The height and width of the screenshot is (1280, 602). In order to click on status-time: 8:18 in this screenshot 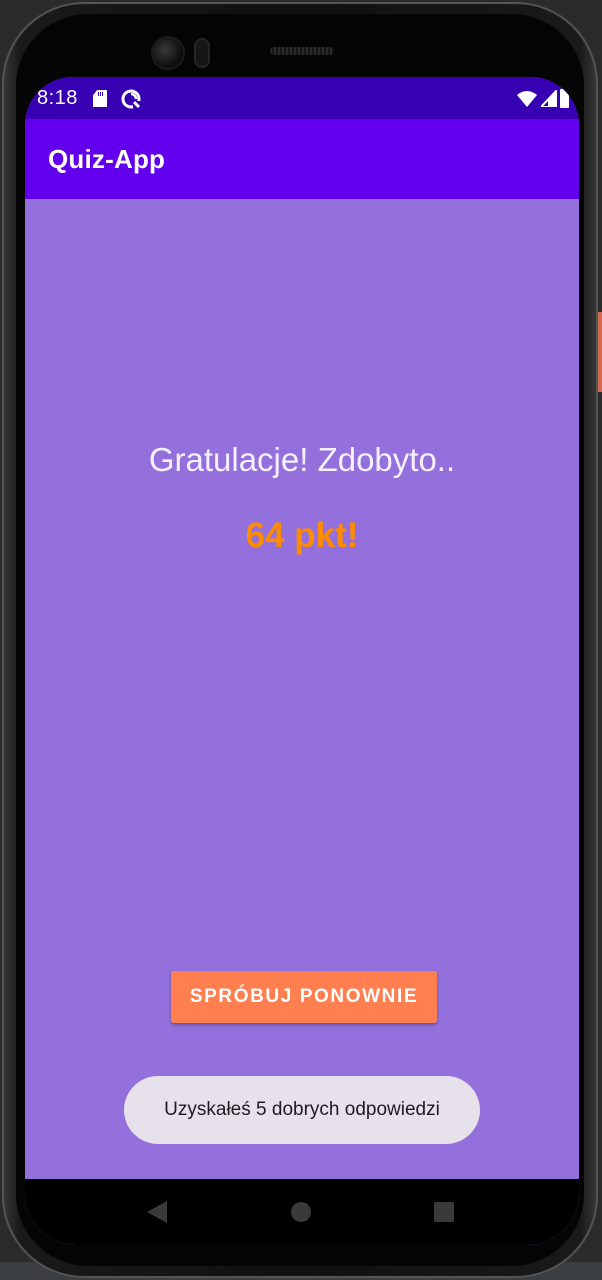, I will do `click(57, 98)`.